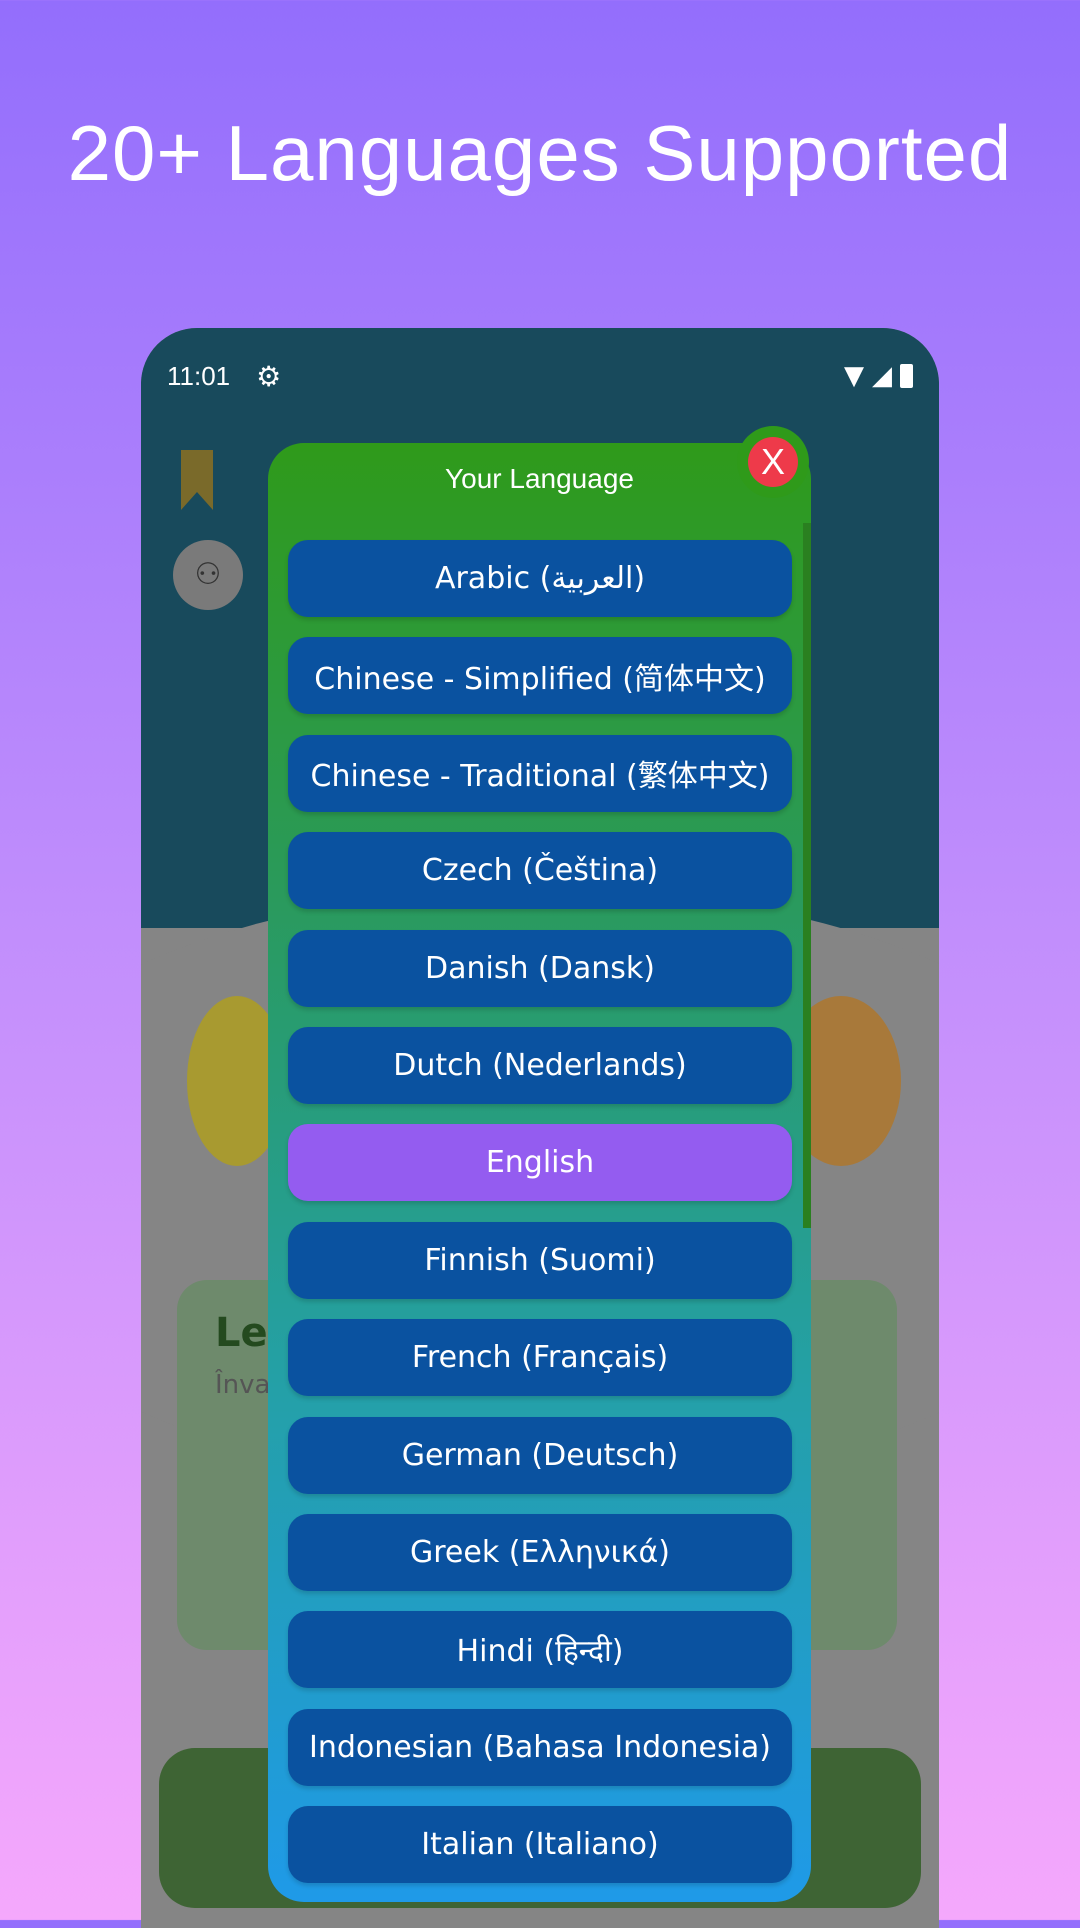  What do you see at coordinates (208, 575) in the screenshot?
I see `contacts-icon: ⚇` at bounding box center [208, 575].